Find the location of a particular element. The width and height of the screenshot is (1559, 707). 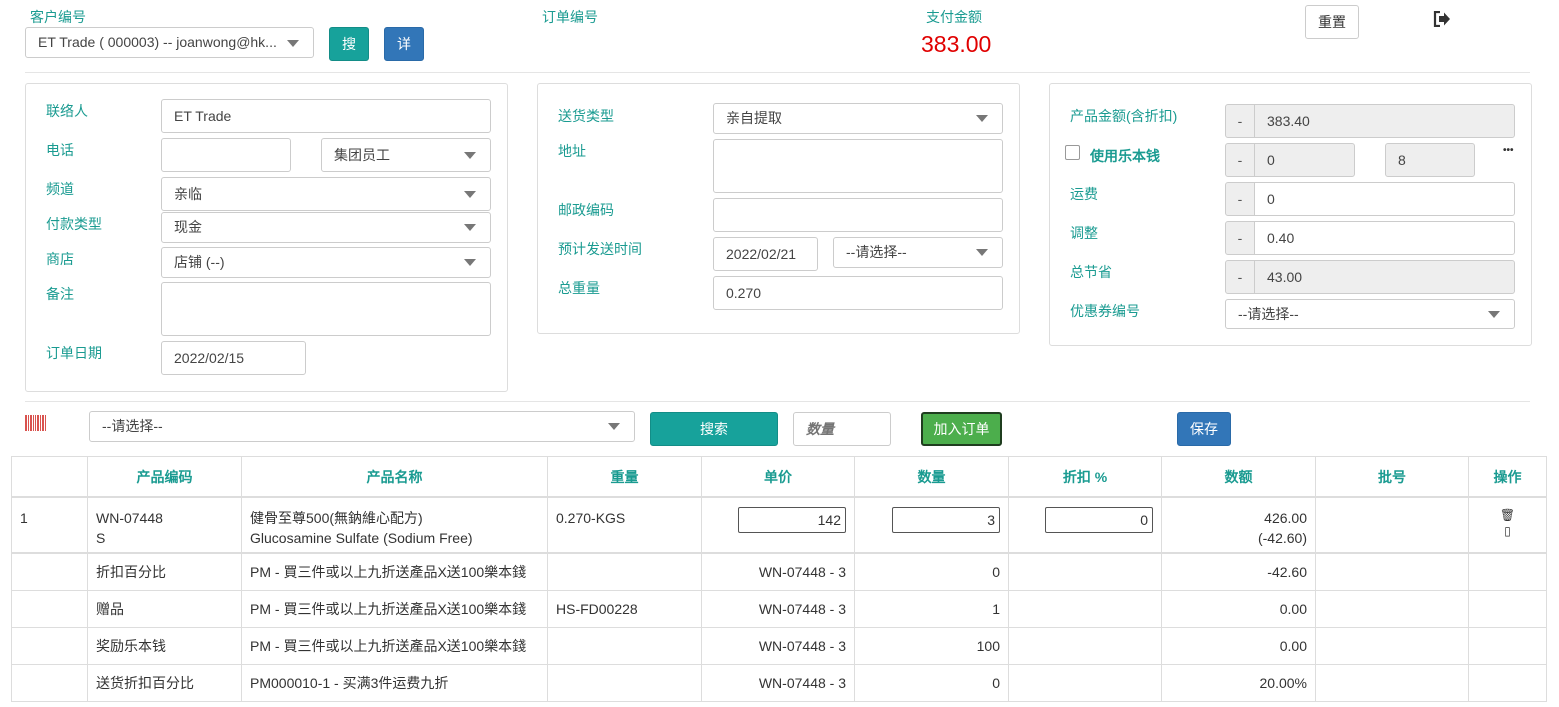

shop-select: 店铺 (--) is located at coordinates (326, 262).